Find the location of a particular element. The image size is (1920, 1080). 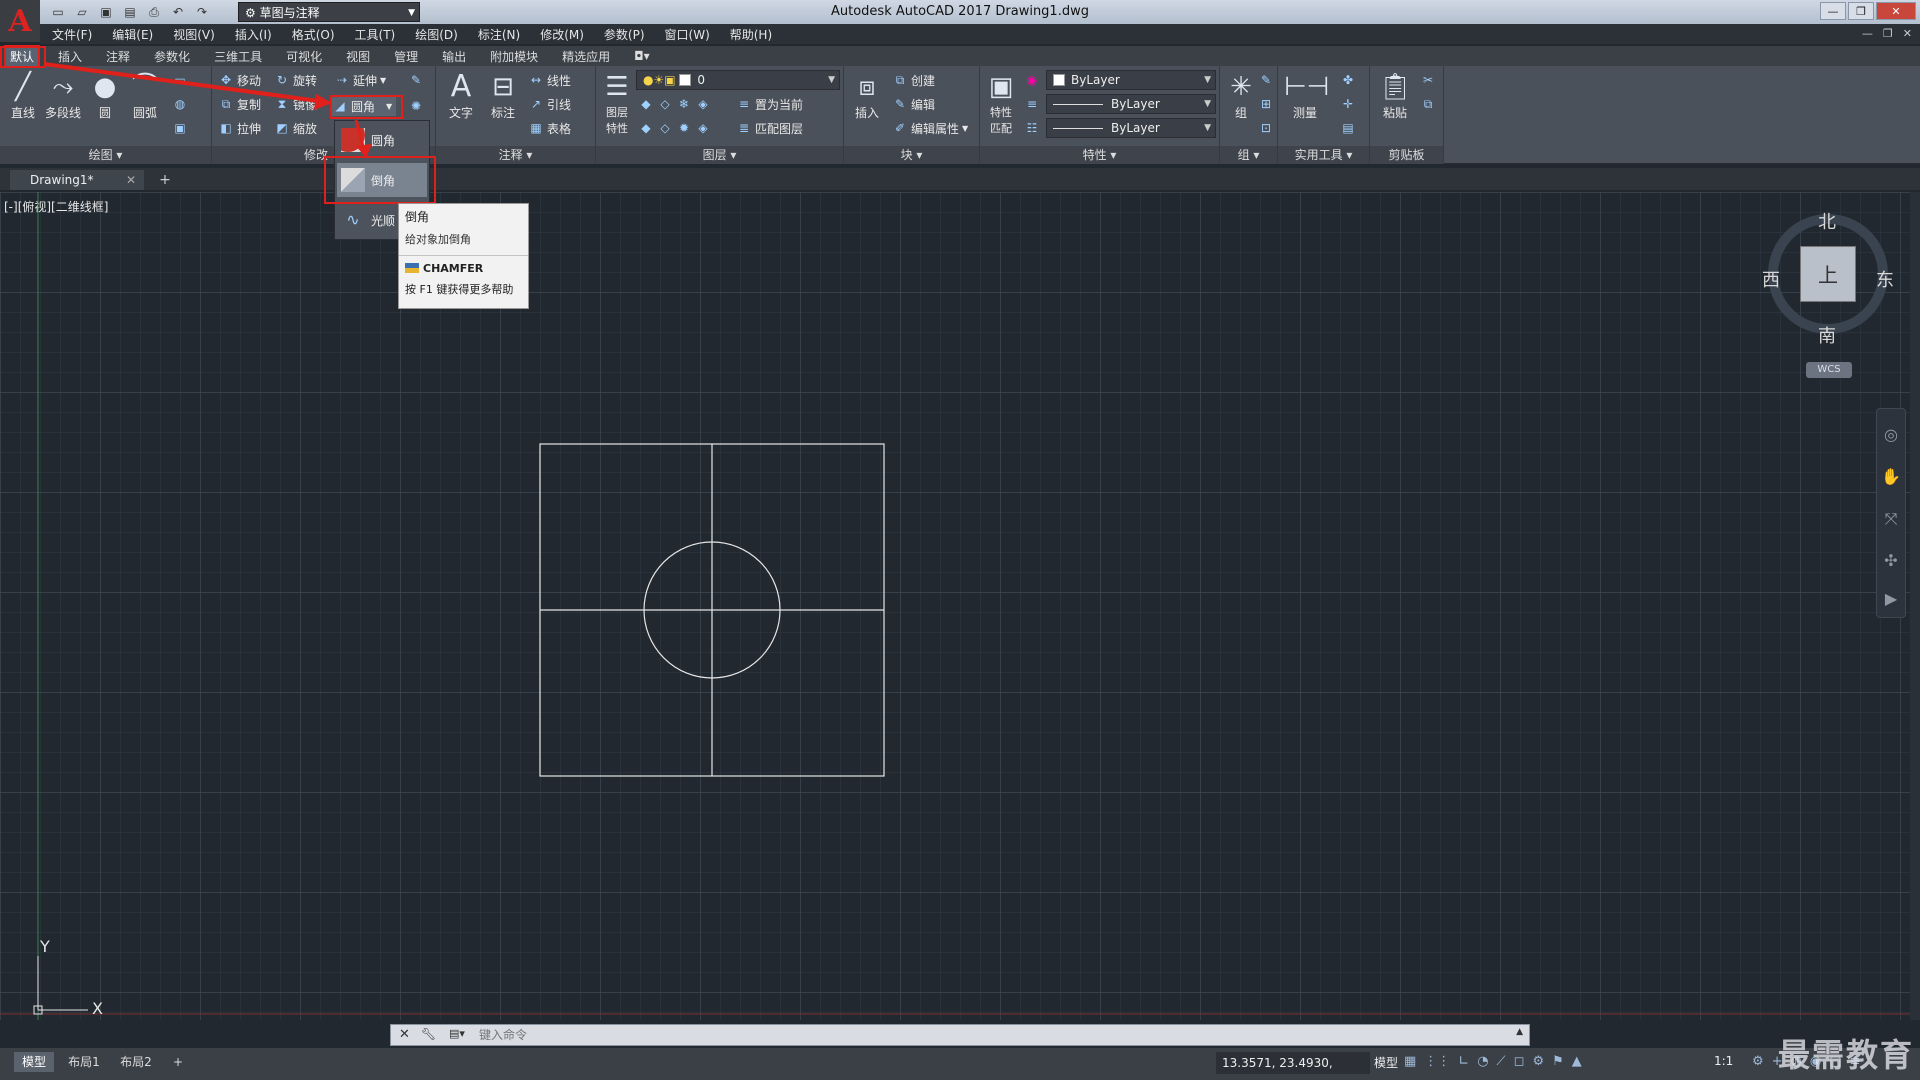

group-edit-button: ⊞ is located at coordinates (1266, 104).